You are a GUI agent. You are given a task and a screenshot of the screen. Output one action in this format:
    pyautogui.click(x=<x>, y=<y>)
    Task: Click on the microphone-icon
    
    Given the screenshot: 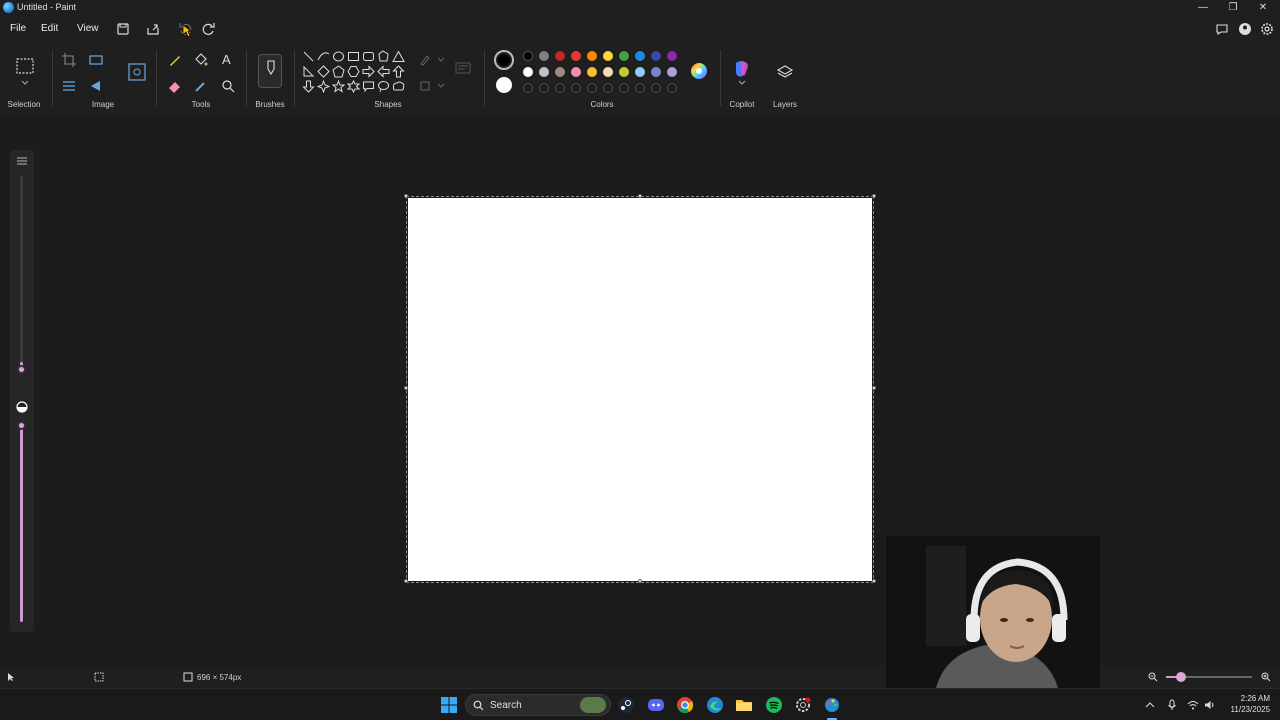 What is the action you would take?
    pyautogui.click(x=1172, y=705)
    